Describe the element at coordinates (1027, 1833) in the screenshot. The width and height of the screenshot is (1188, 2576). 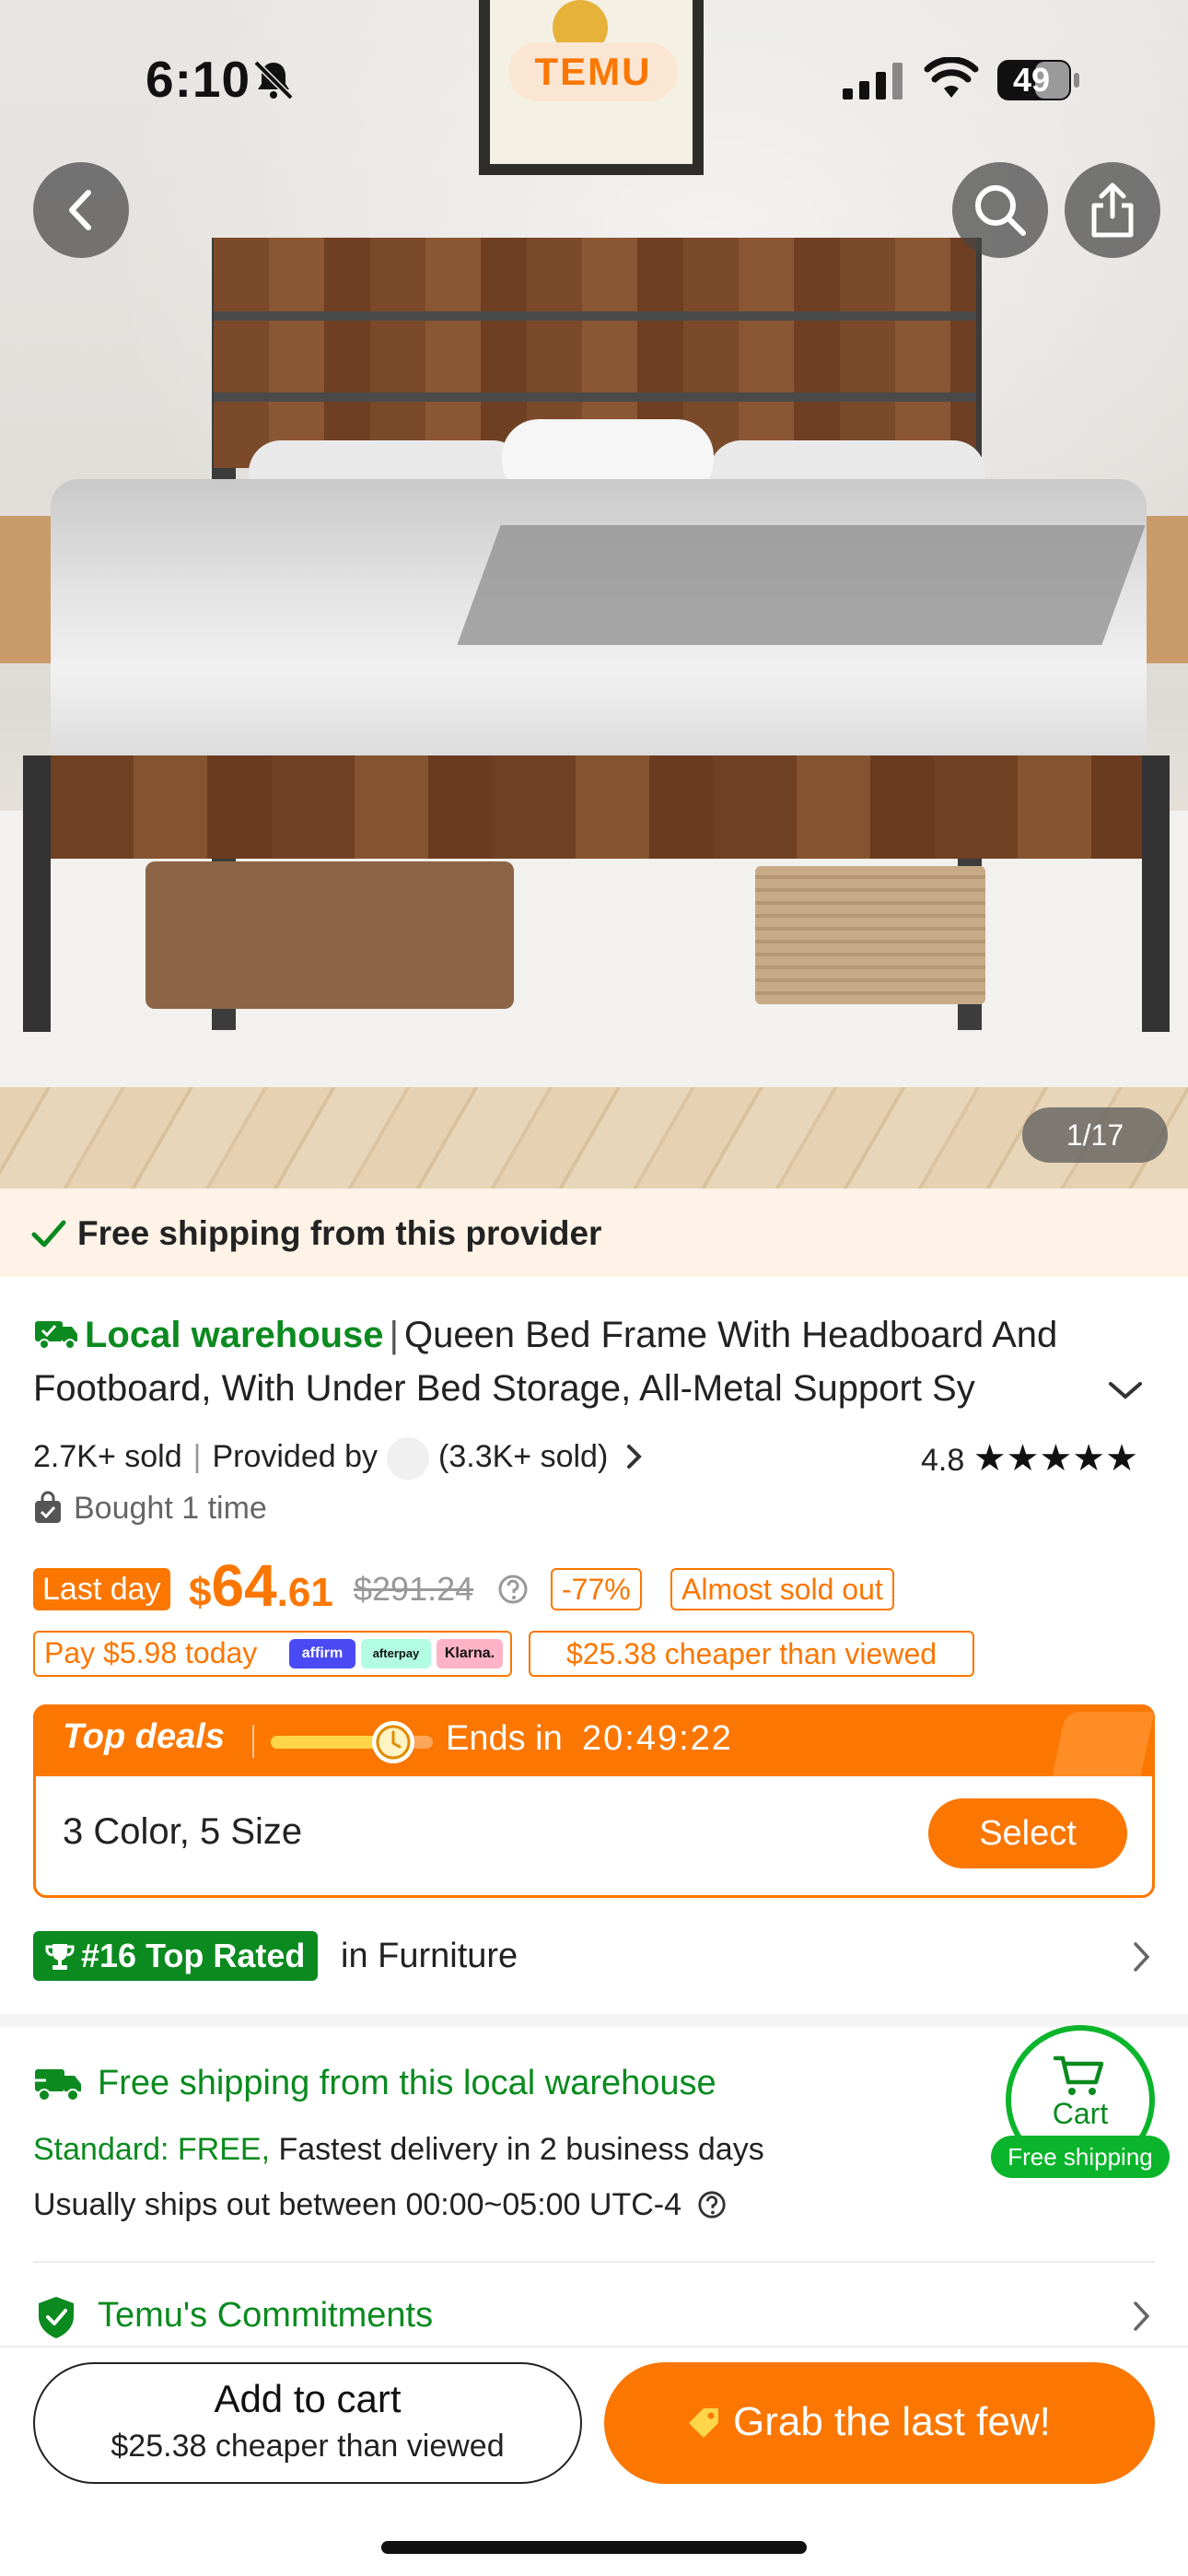
I see `select-button: Select` at that location.